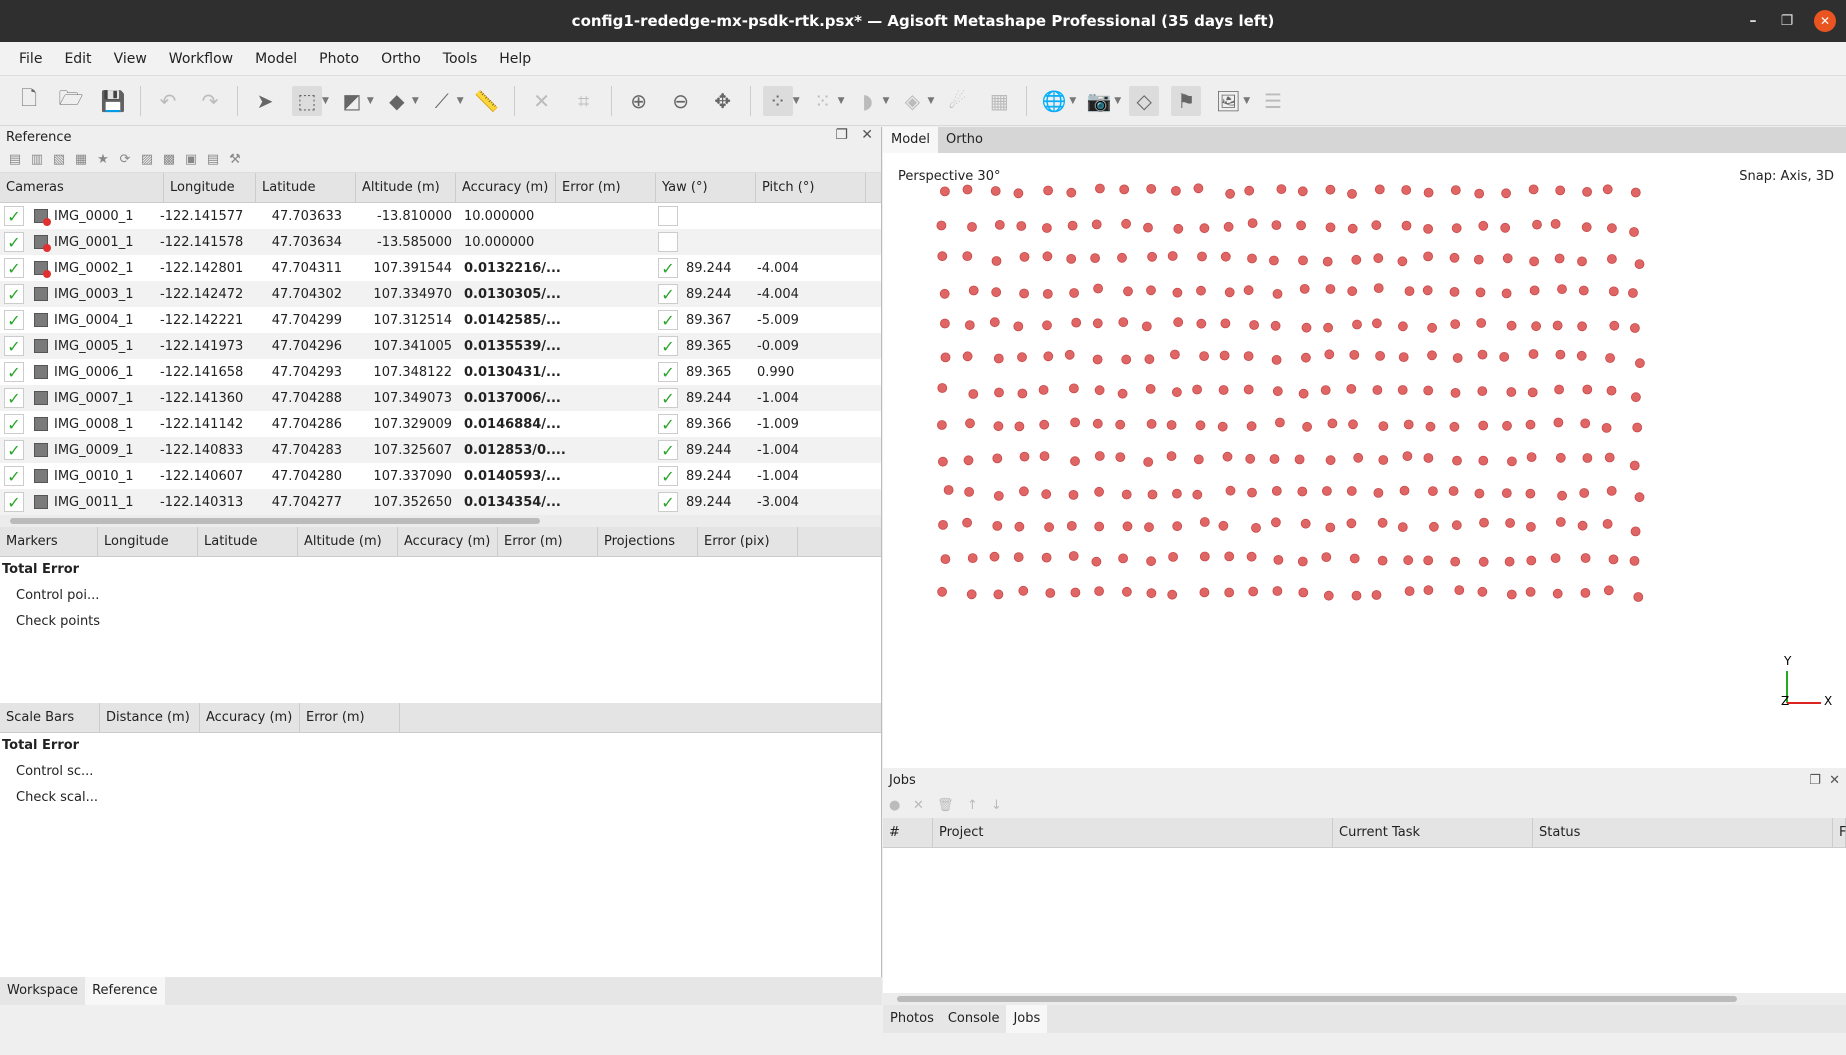 This screenshot has height=1055, width=1846. Describe the element at coordinates (952, 805) in the screenshot. I see `delete-job-icon: 🗑` at that location.